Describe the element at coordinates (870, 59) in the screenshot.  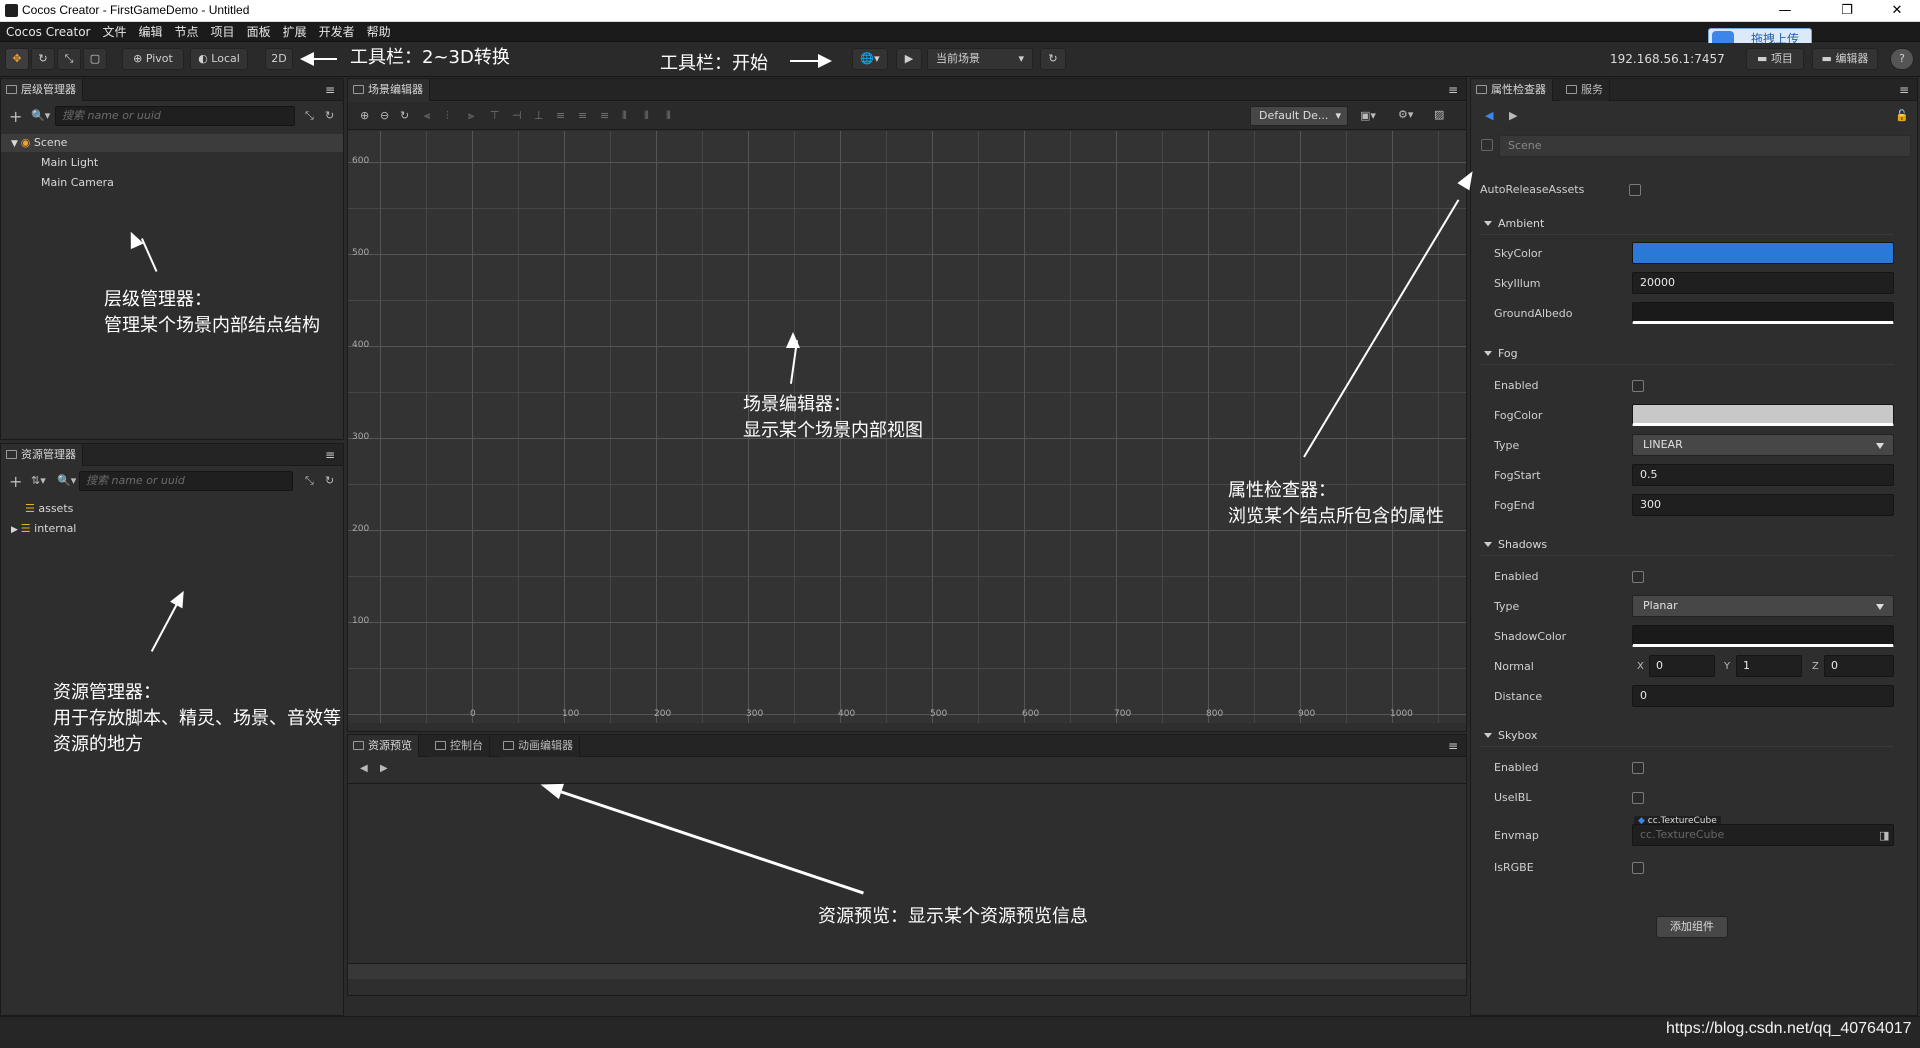
I see `platform-select-button: 🌐▾` at that location.